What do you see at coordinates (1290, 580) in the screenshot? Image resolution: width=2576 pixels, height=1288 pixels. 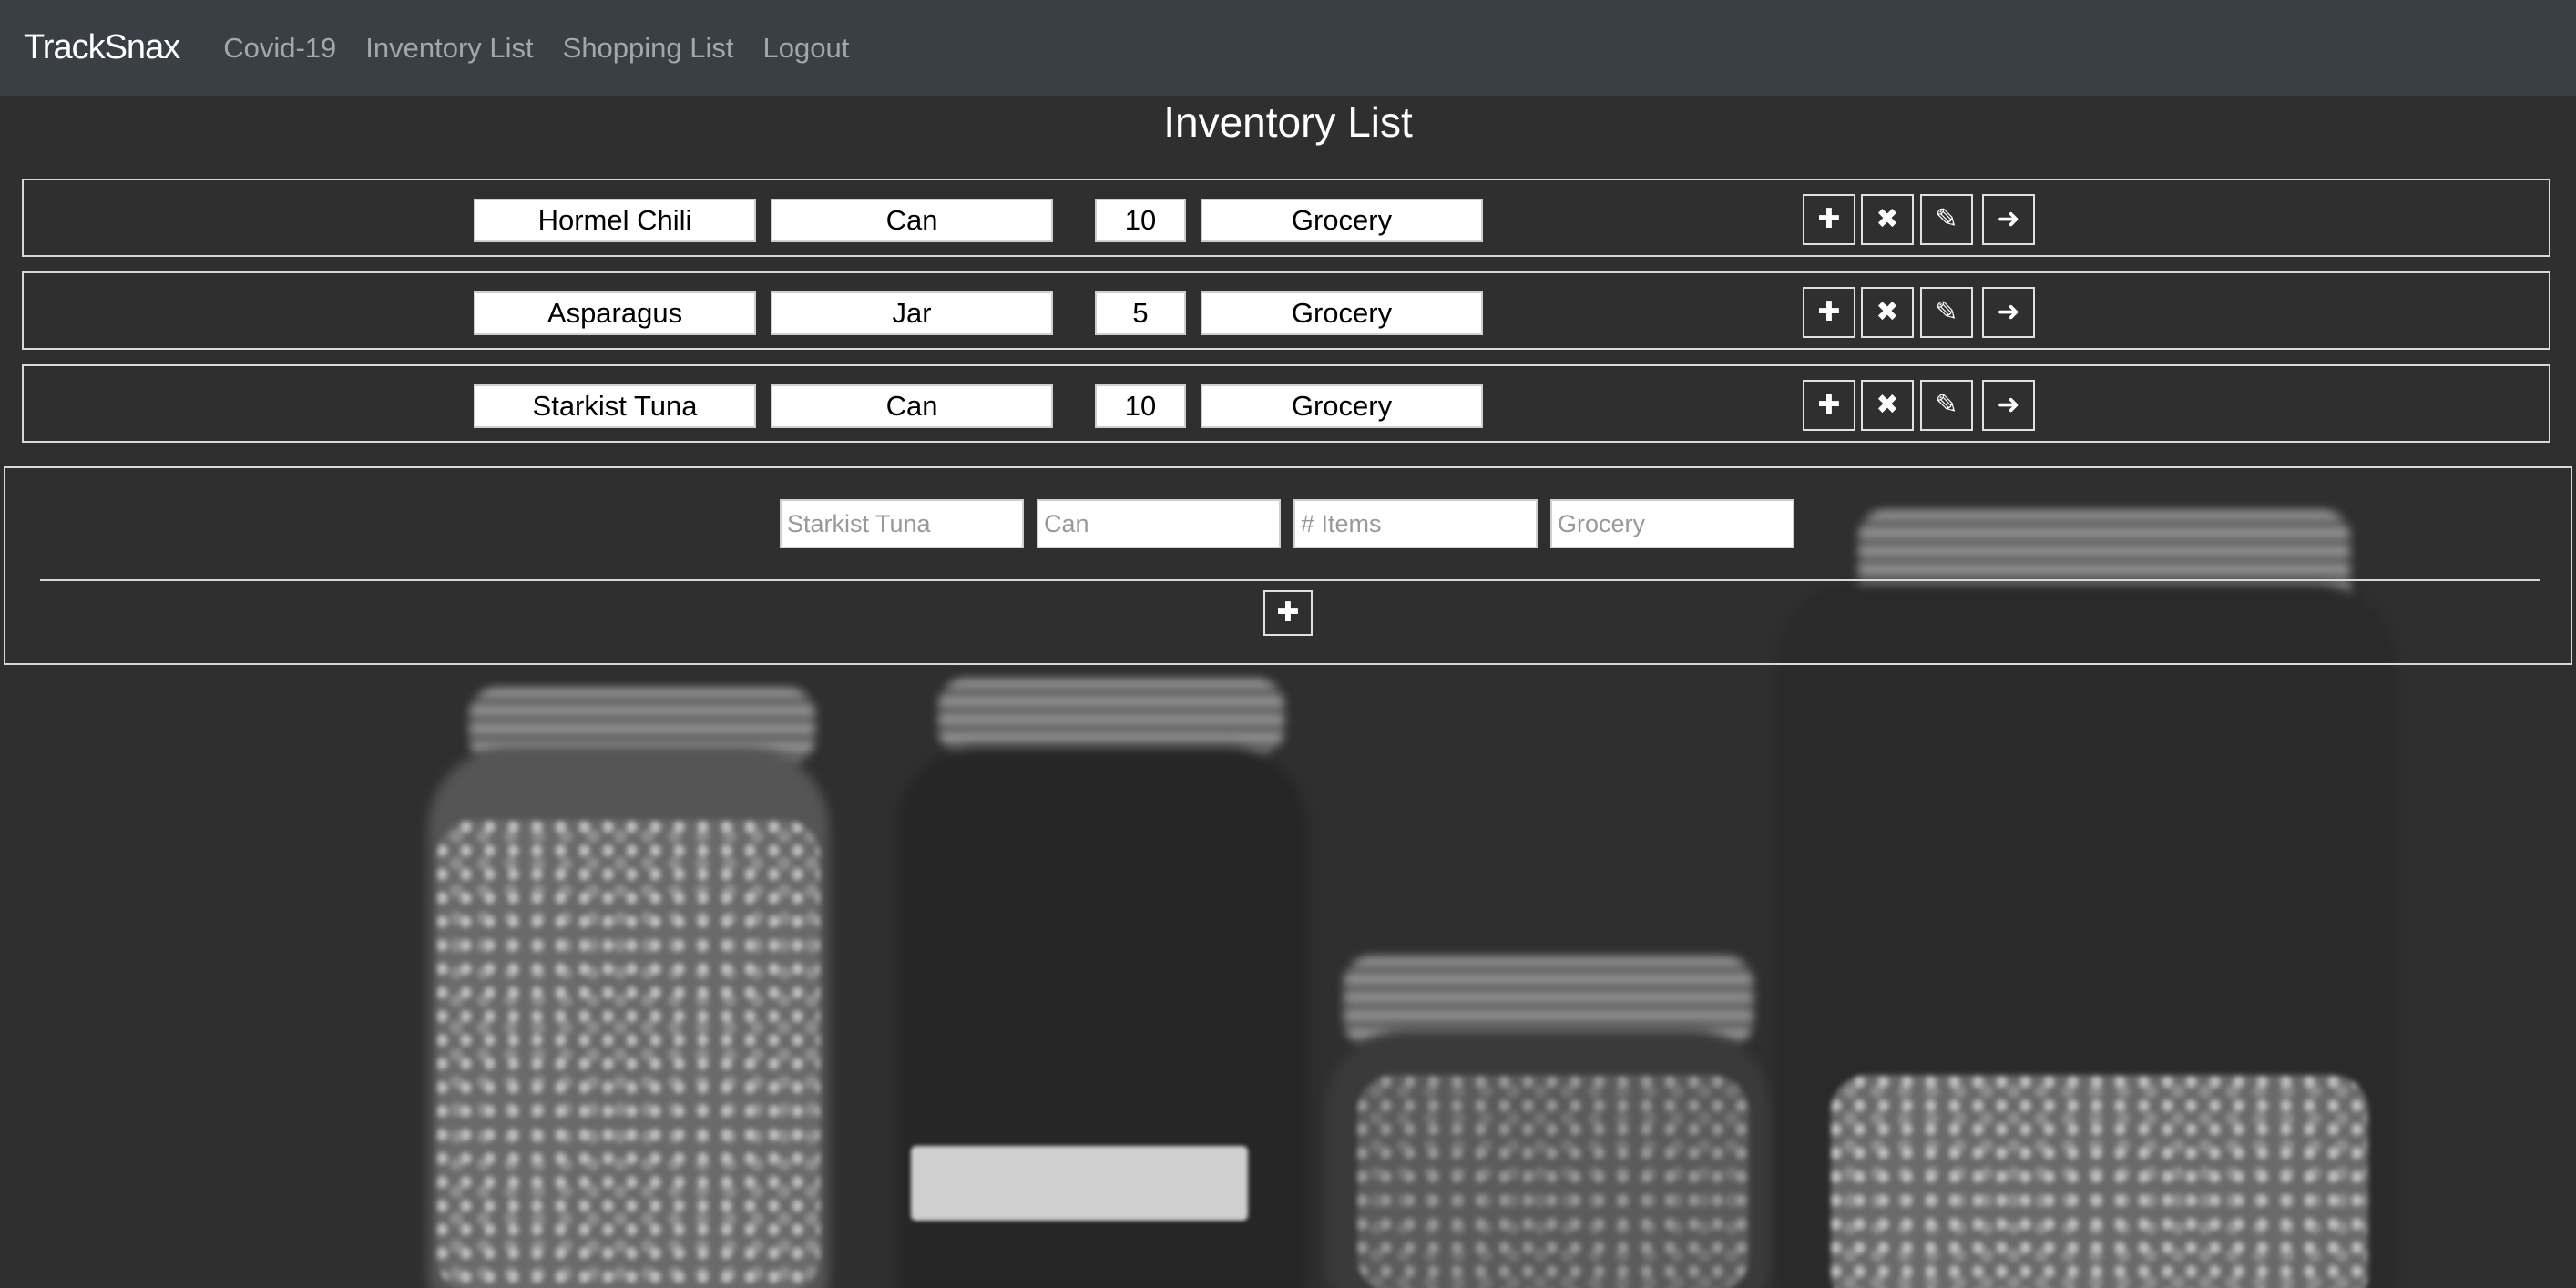 I see `form-divider` at bounding box center [1290, 580].